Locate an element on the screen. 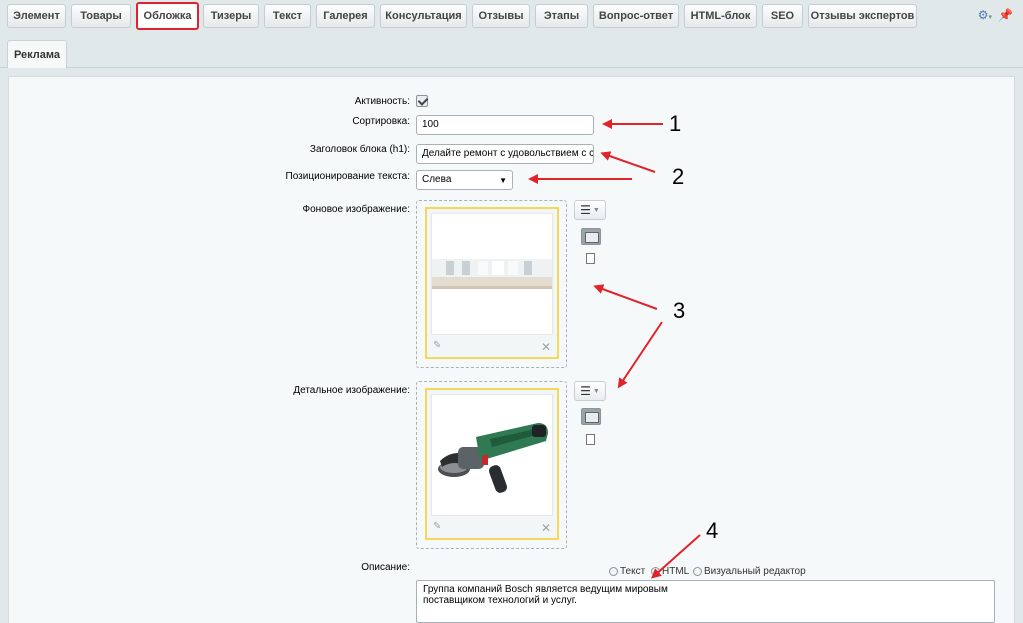  bg-image-card: ✎ ✕ is located at coordinates (492, 283).